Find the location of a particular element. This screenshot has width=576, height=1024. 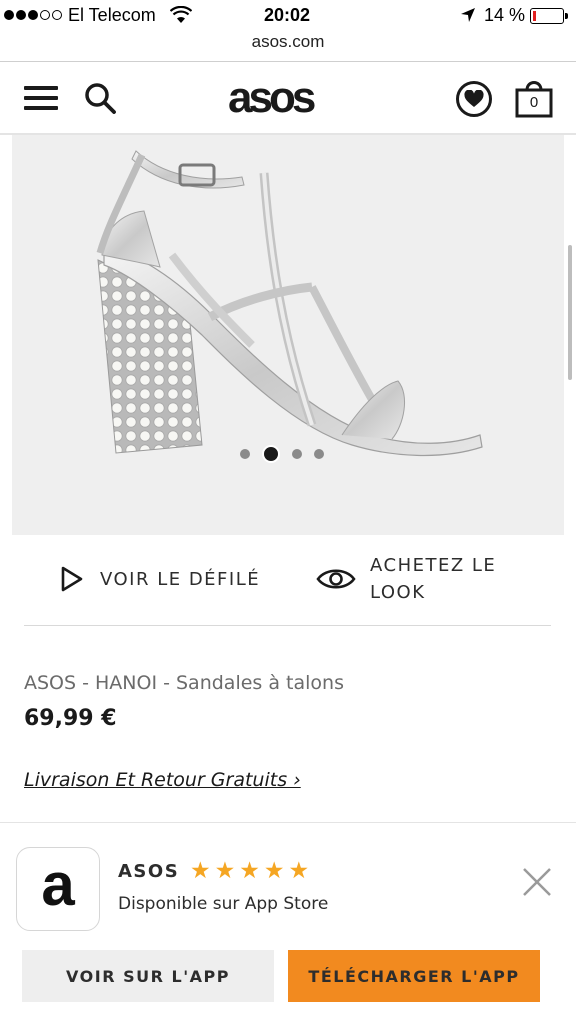

address-bar: asos.com is located at coordinates (288, 46).